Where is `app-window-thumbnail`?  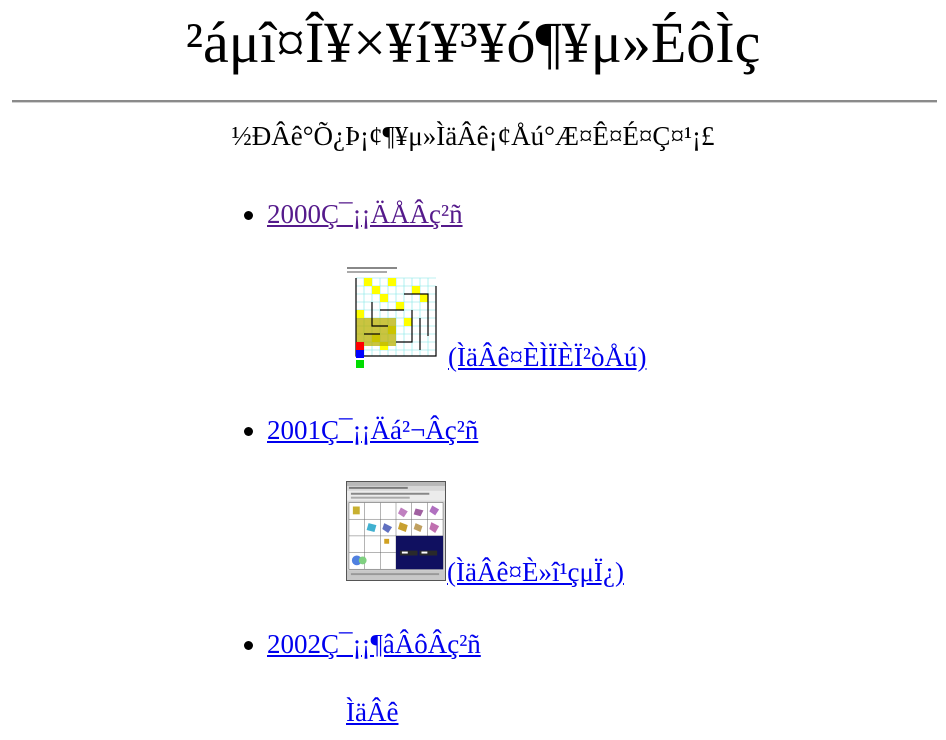 app-window-thumbnail is located at coordinates (396, 531).